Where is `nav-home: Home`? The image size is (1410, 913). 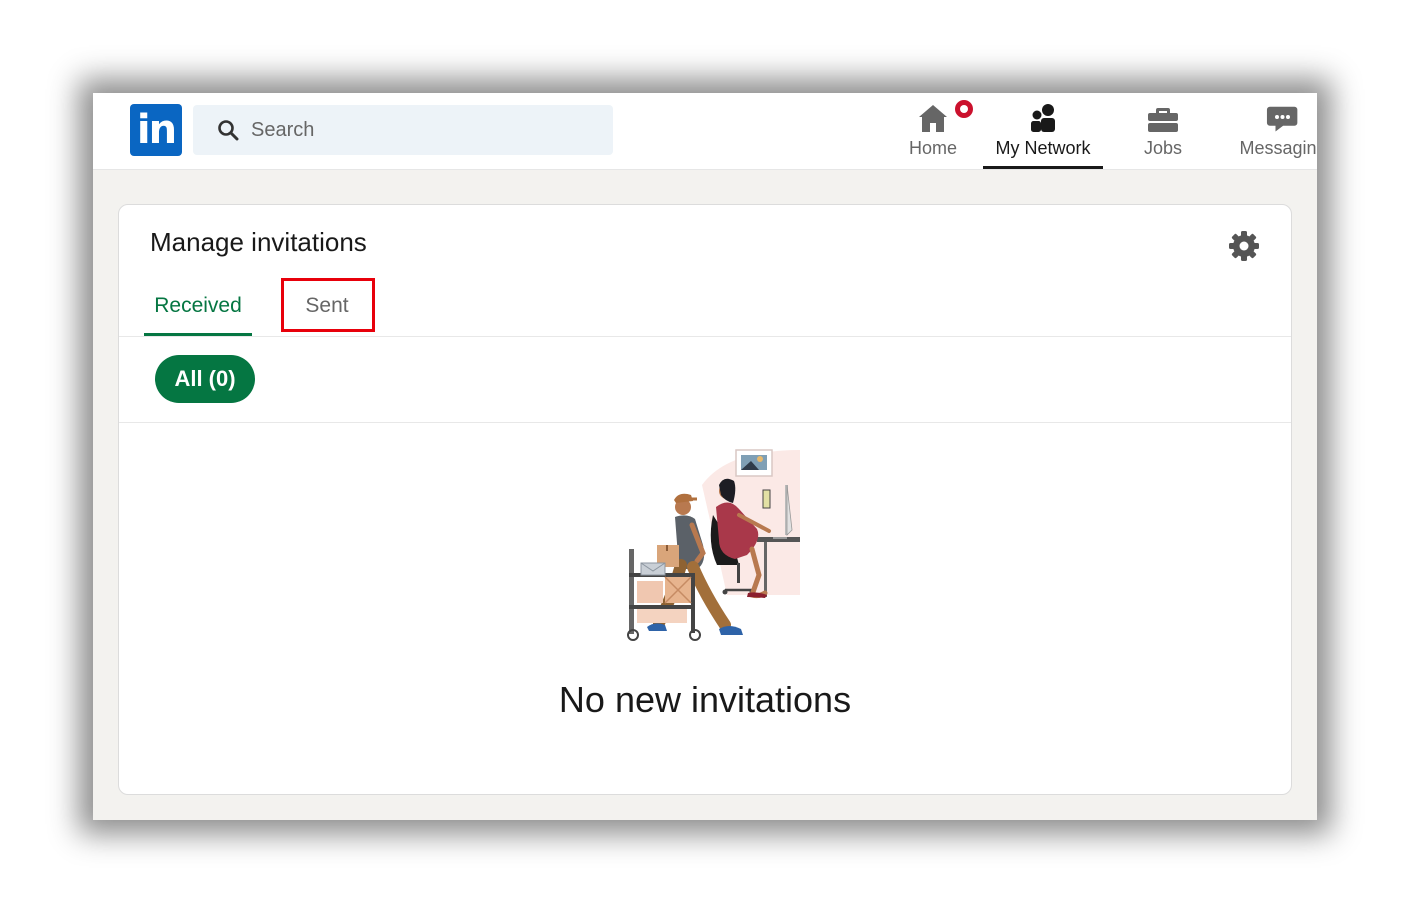 nav-home: Home is located at coordinates (933, 131).